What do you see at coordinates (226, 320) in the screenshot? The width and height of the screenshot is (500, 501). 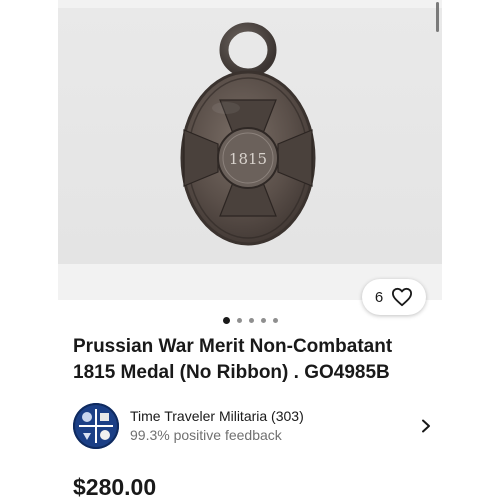 I see `pagination-dot-active` at bounding box center [226, 320].